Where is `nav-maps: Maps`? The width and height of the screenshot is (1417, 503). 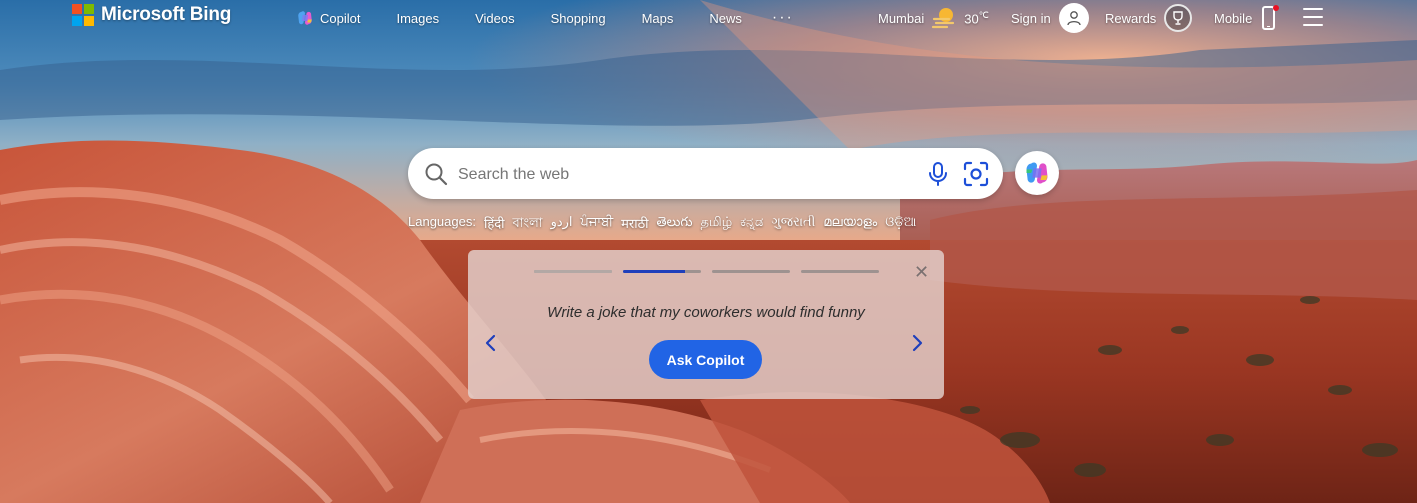
nav-maps: Maps is located at coordinates (658, 18).